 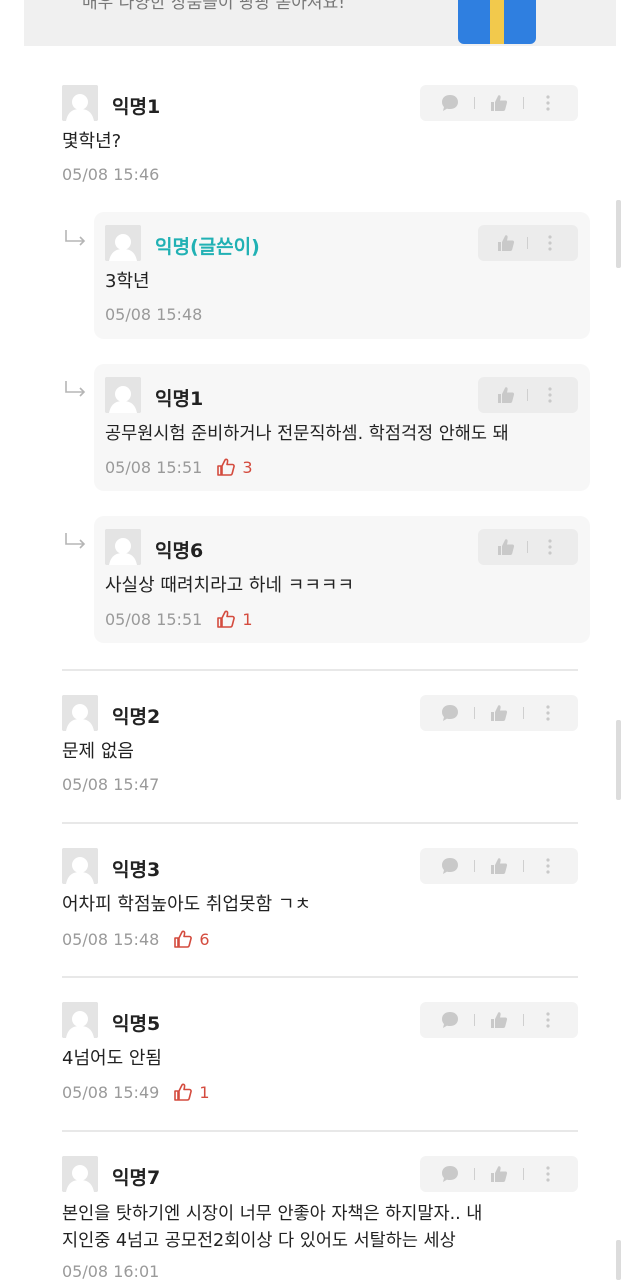 I want to click on like-count: 1, so click(x=191, y=1092).